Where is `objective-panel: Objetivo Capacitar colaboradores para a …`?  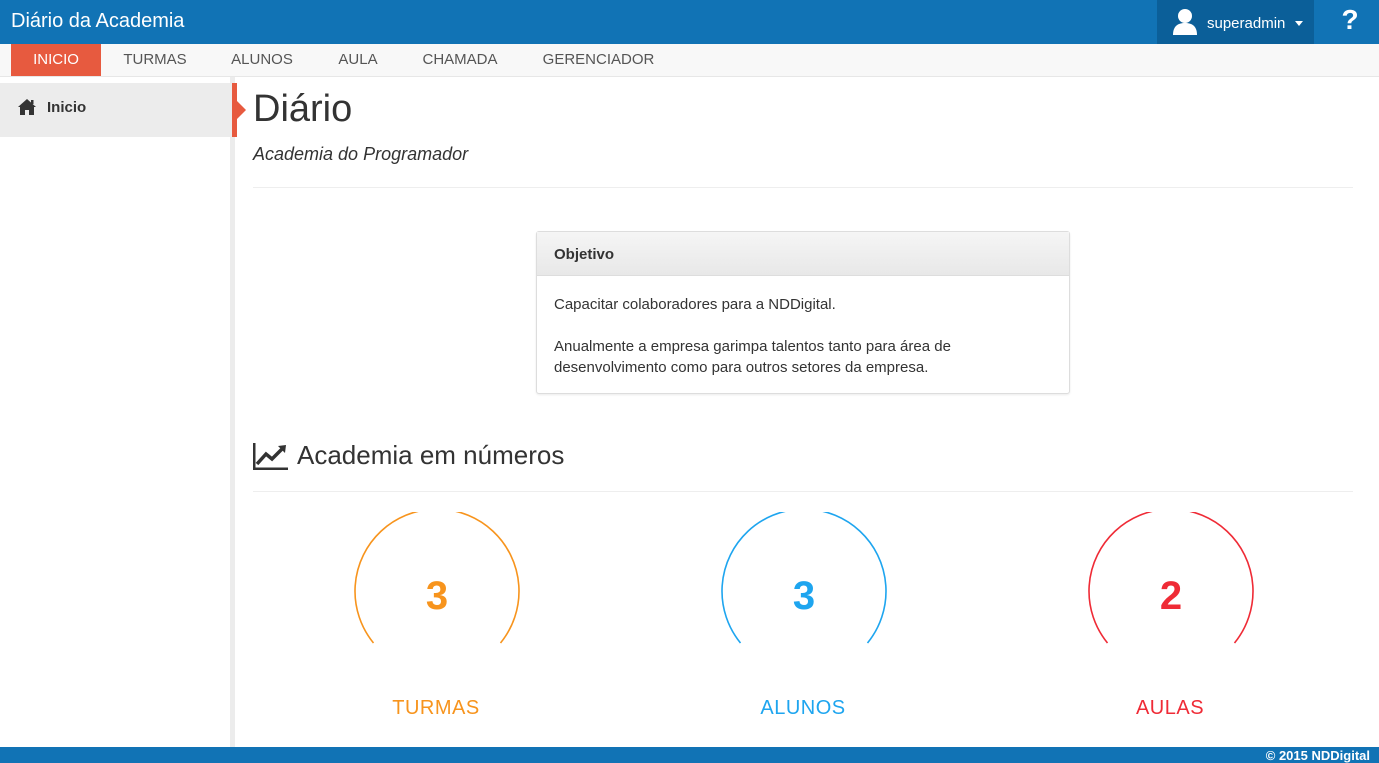 objective-panel: Objetivo Capacitar colaboradores para a … is located at coordinates (803, 312).